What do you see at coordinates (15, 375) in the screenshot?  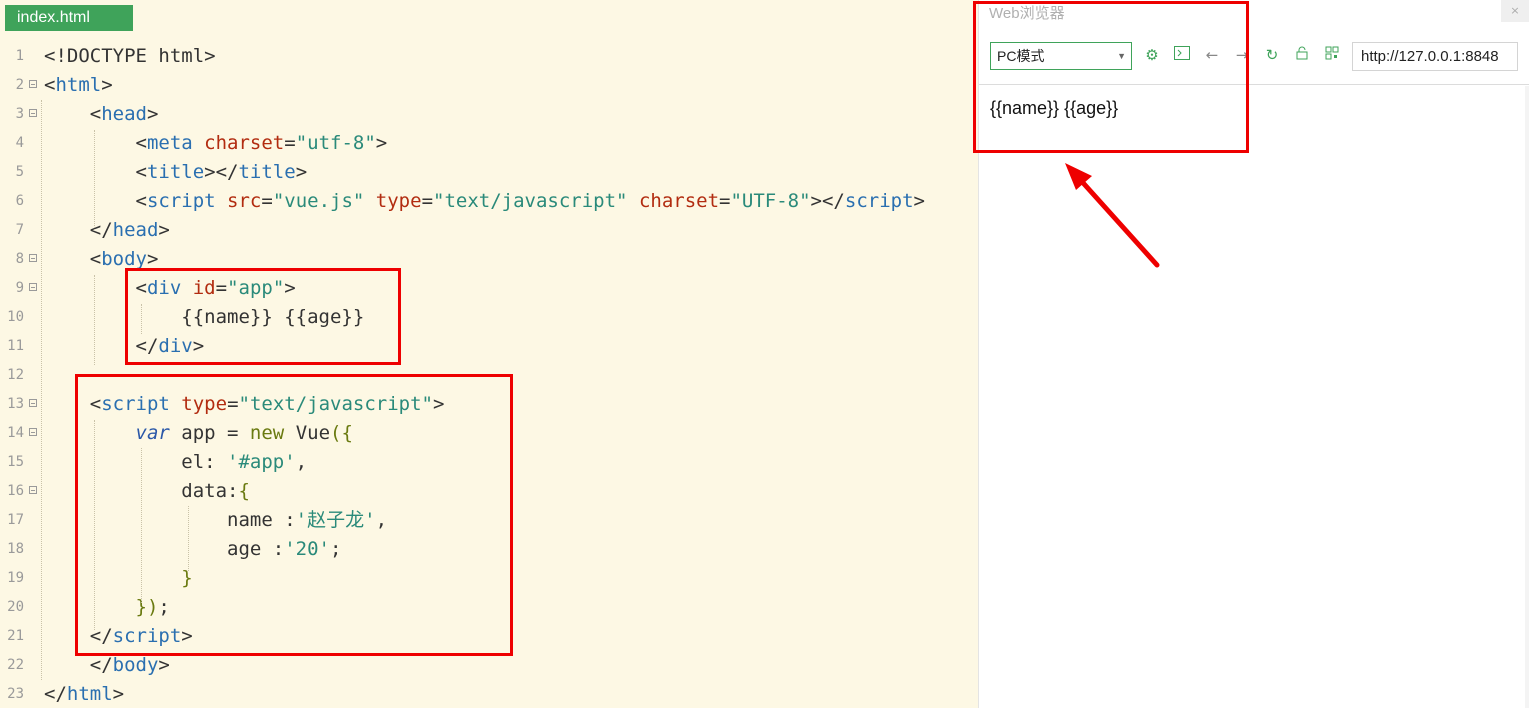 I see `line-number: 12` at bounding box center [15, 375].